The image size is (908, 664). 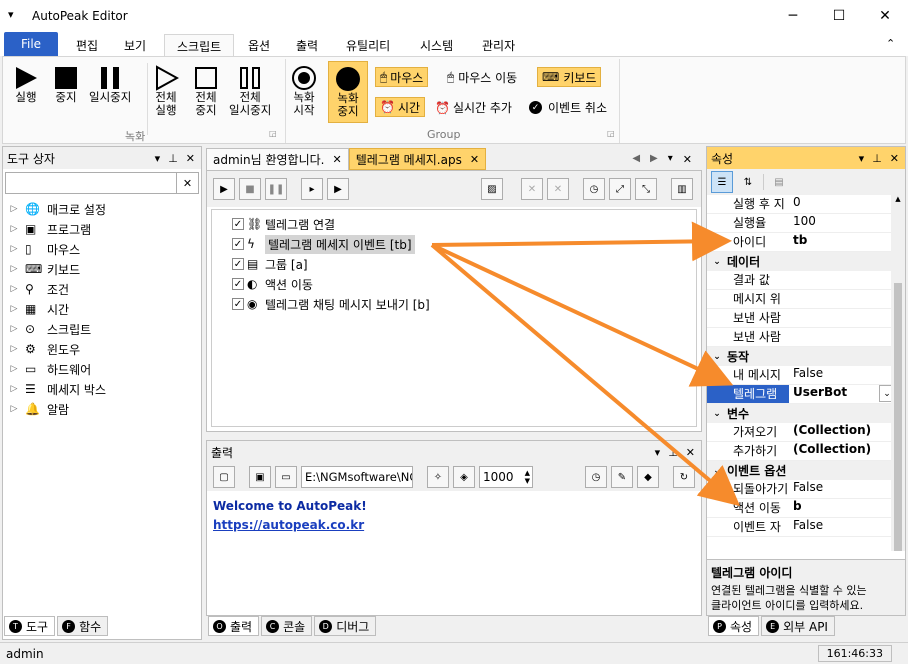 I want to click on full-run-button: 전체 실행, so click(x=166, y=91).